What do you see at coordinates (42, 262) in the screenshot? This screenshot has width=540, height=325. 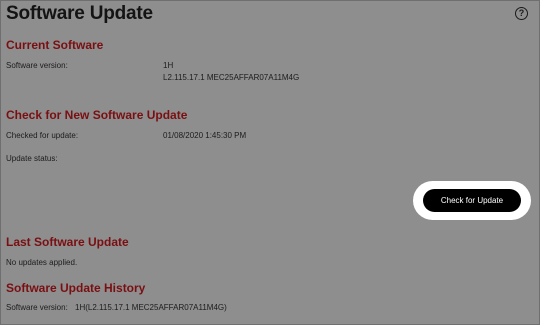 I see `last-update-text: No updates applied.` at bounding box center [42, 262].